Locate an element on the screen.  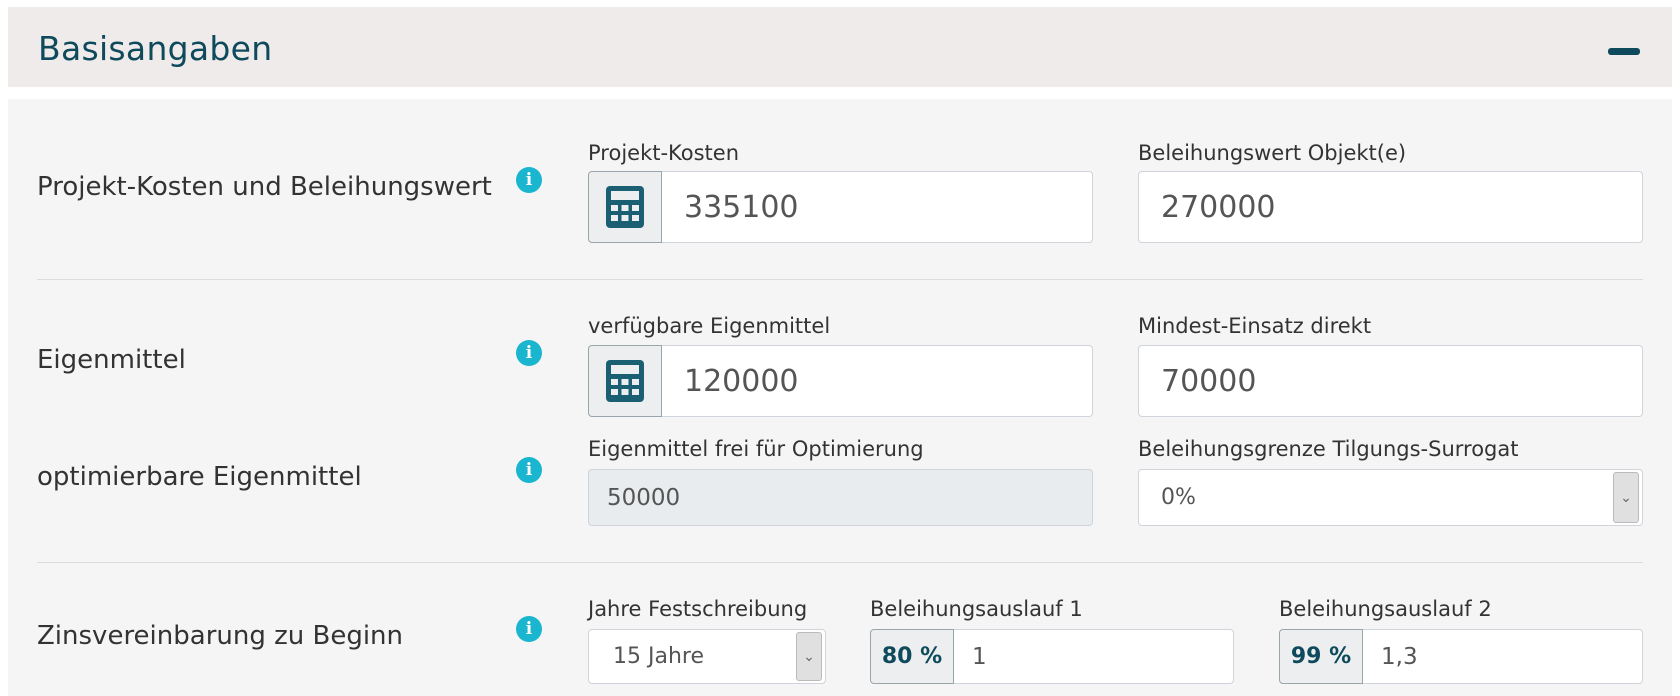
verfuegbare-eigenmittel-group: 120000 is located at coordinates (840, 381).